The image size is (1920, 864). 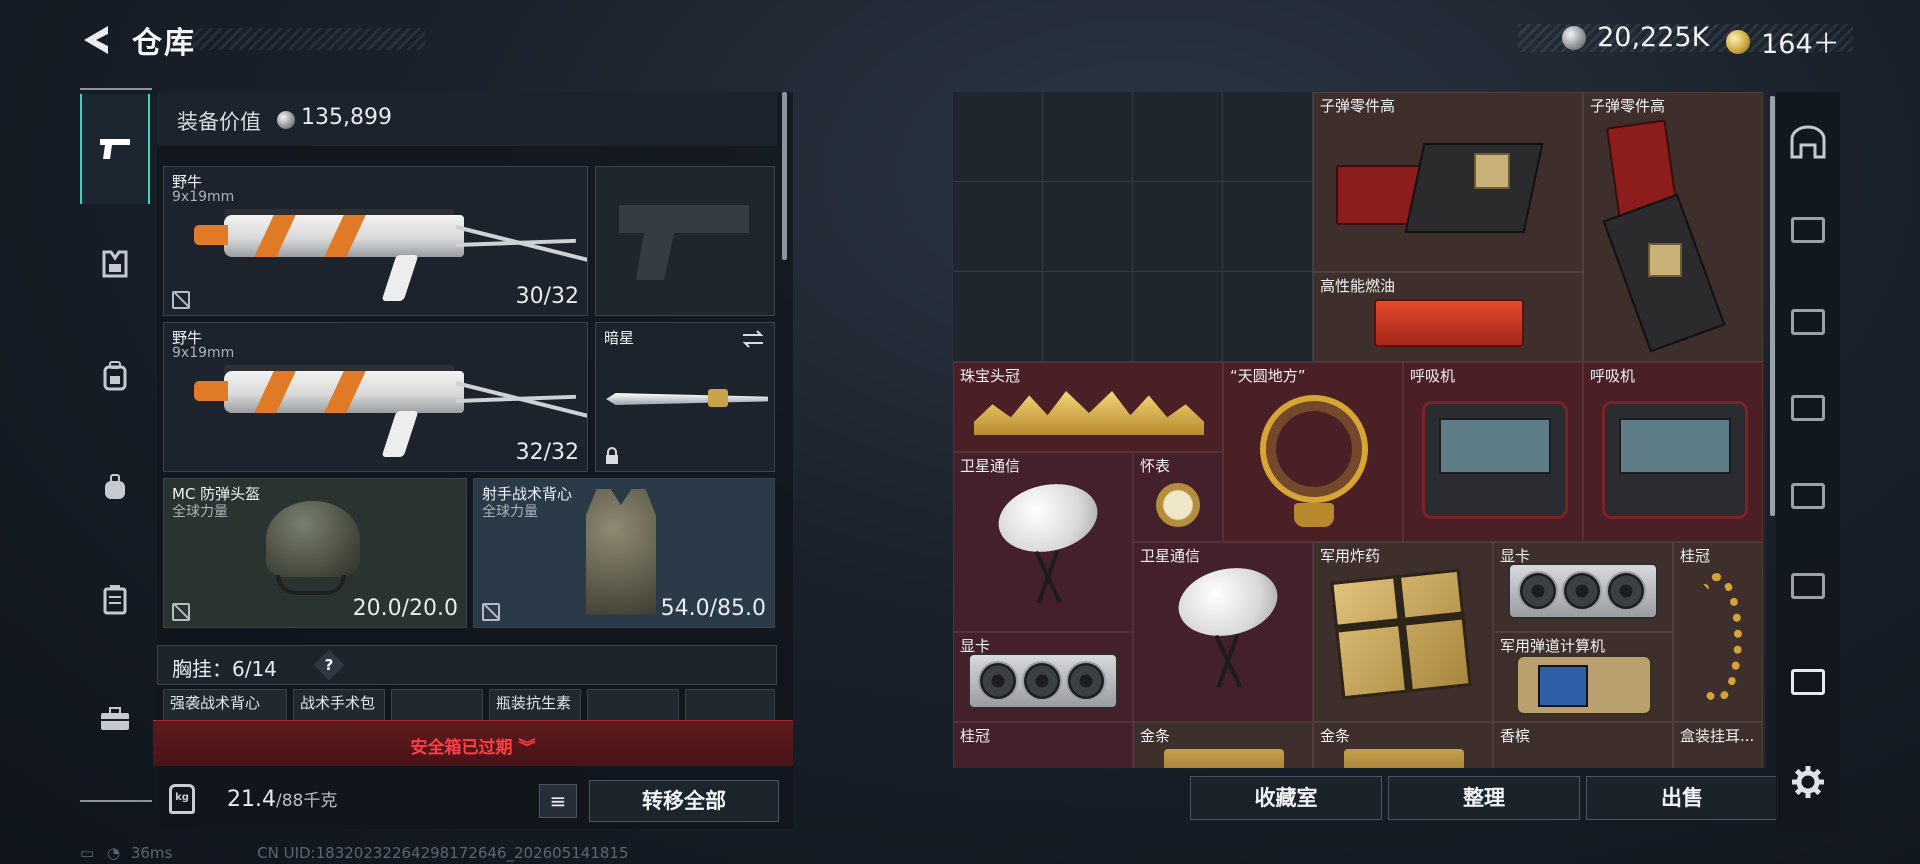 I want to click on category-vest, so click(x=115, y=263).